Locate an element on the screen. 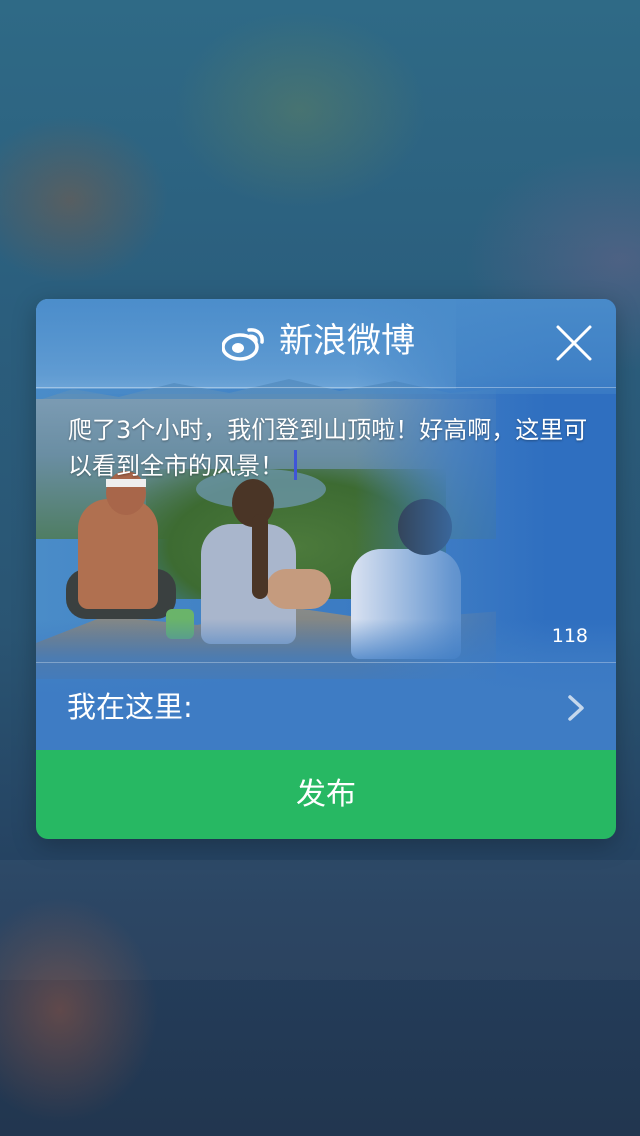 This screenshot has width=640, height=1136. weibo-icon is located at coordinates (243, 344).